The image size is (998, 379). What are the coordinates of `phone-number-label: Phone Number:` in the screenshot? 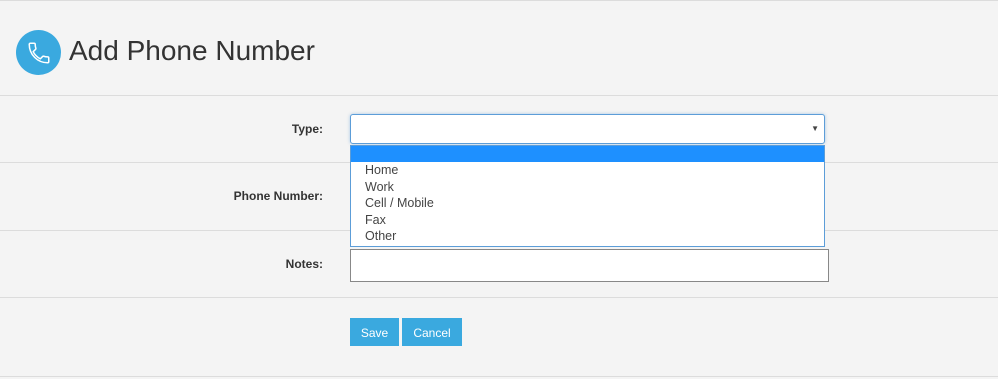 It's located at (278, 196).